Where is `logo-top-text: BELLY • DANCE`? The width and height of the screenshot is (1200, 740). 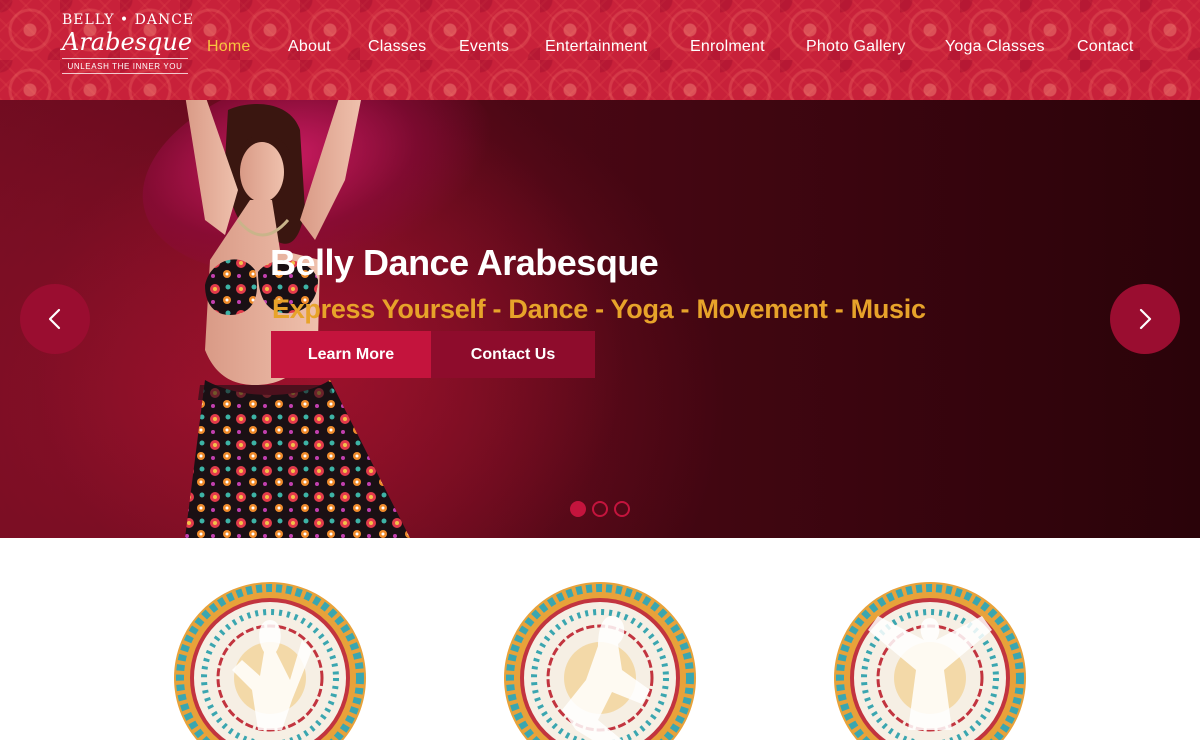
logo-top-text: BELLY • DANCE is located at coordinates (128, 20).